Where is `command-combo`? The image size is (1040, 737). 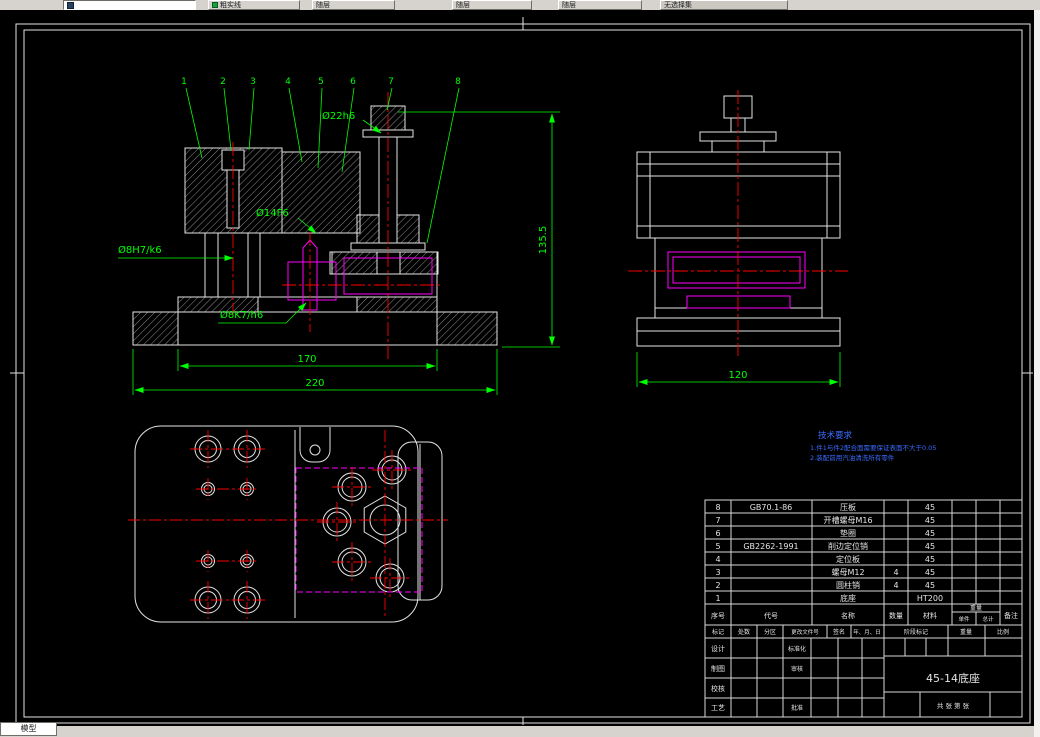 command-combo is located at coordinates (129, 5).